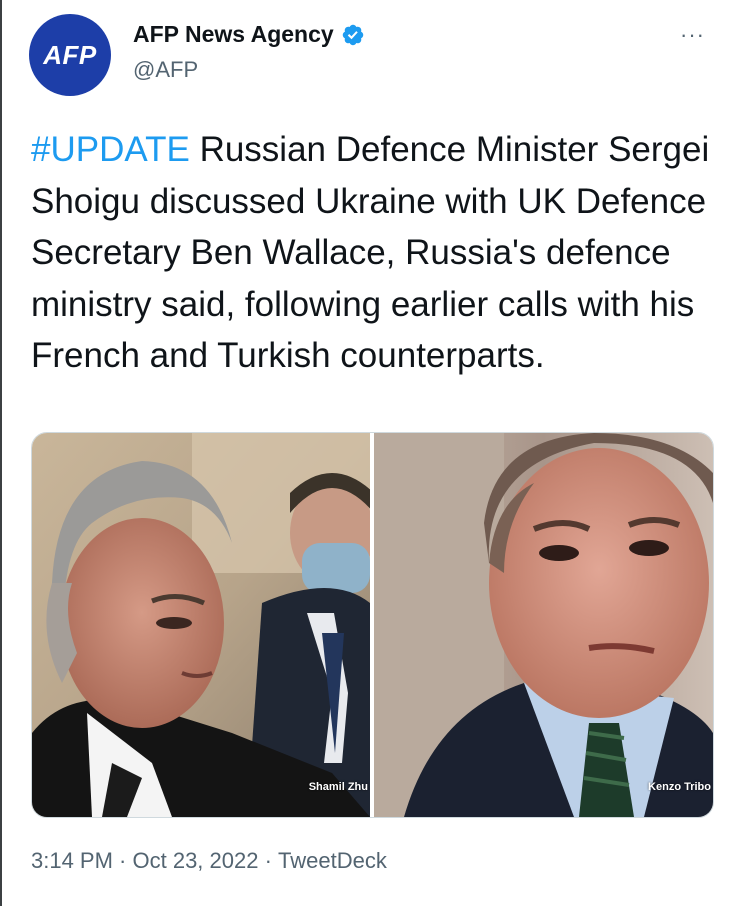  What do you see at coordinates (692, 35) in the screenshot?
I see `more-options-icon: ···` at bounding box center [692, 35].